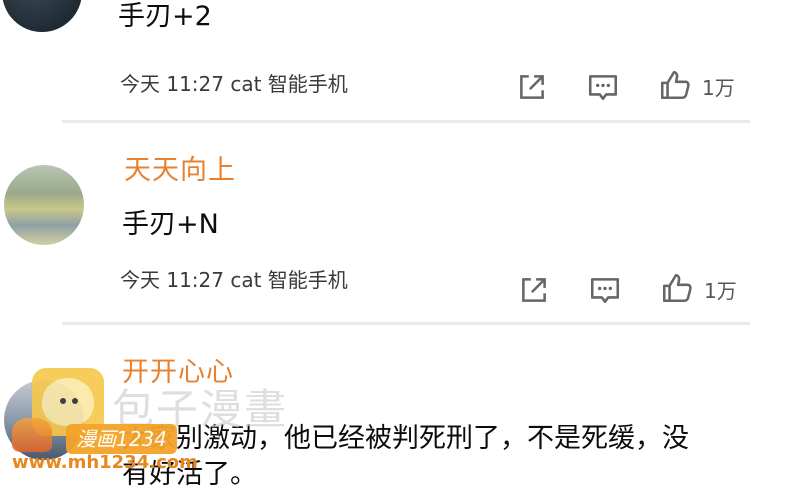 The height and width of the screenshot is (491, 800). Describe the element at coordinates (68, 402) in the screenshot. I see `bun-mascot-icon` at that location.